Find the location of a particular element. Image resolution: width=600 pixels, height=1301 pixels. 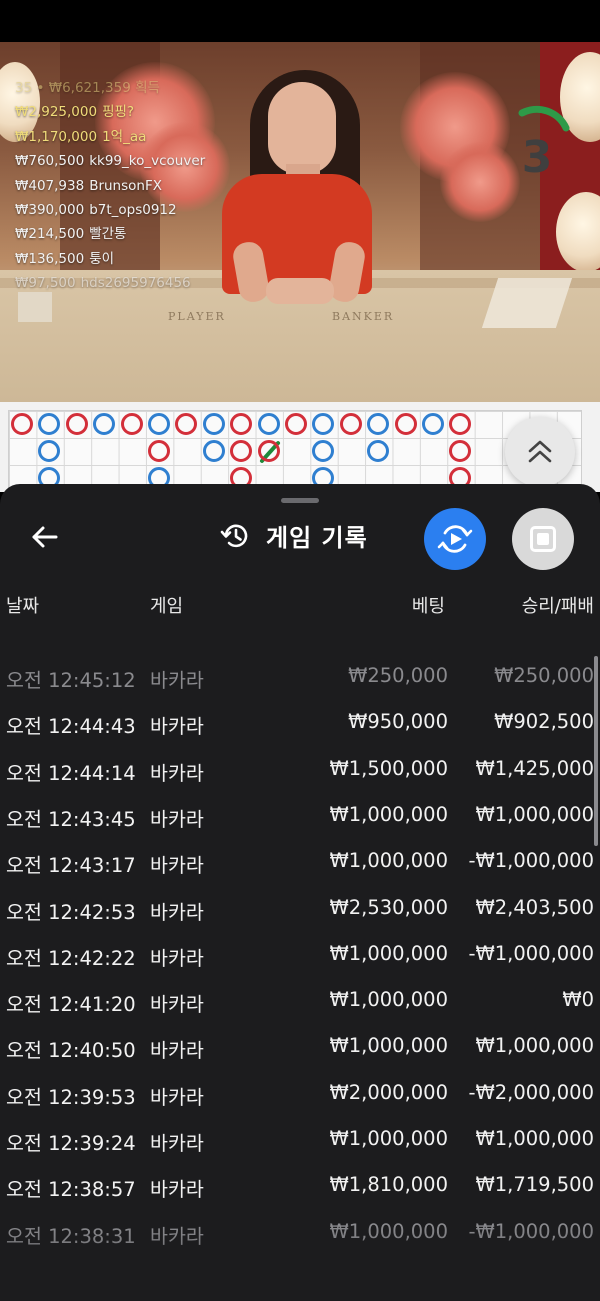

row-result: ₩2,403,500 is located at coordinates (534, 907).